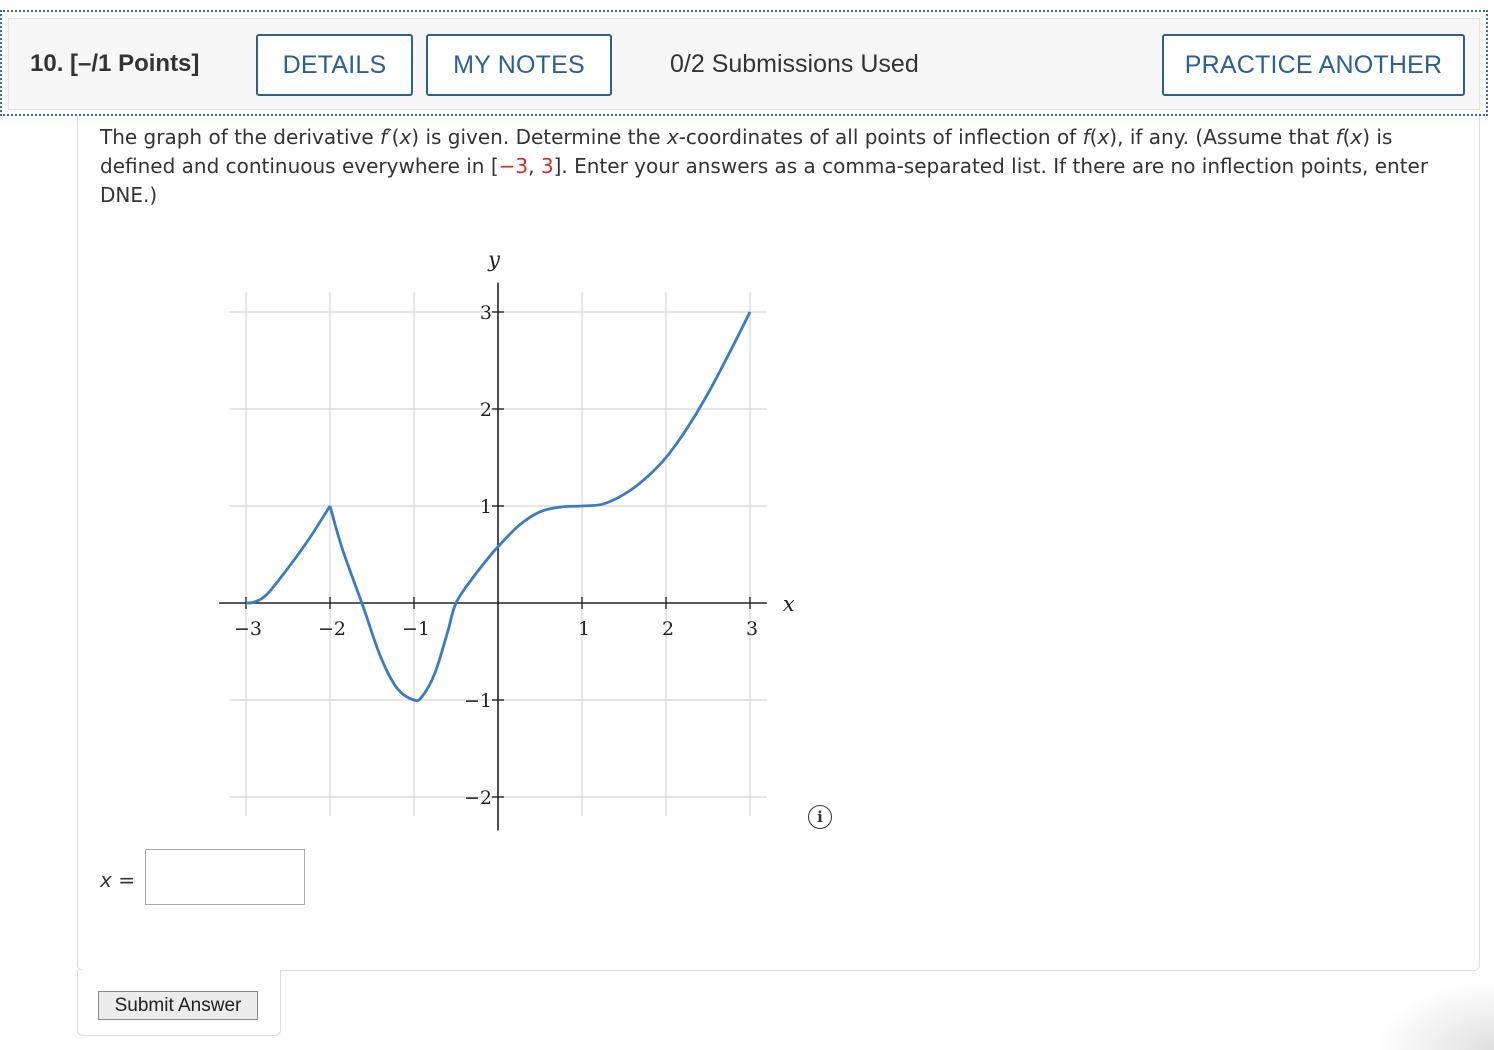  I want to click on interval-low: −3, so click(513, 166).